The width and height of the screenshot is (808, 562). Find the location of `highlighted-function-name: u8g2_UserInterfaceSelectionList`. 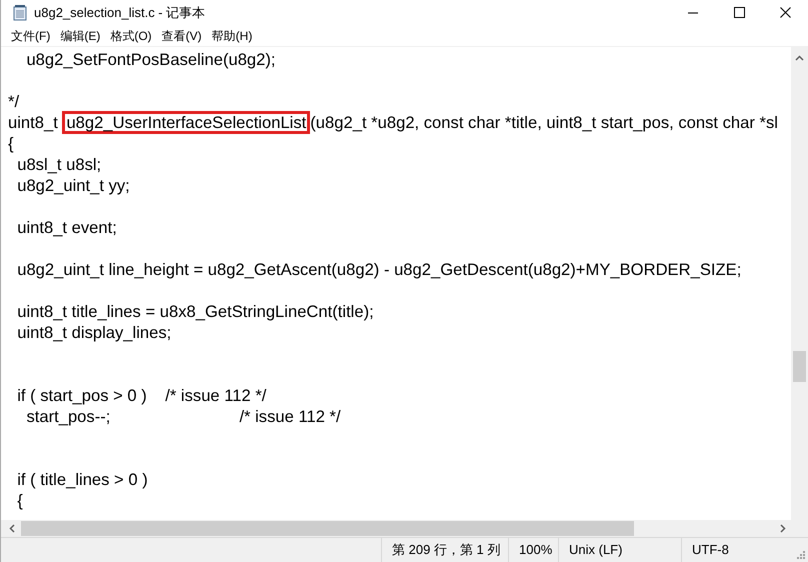

highlighted-function-name: u8g2_UserInterfaceSelectionList is located at coordinates (186, 122).